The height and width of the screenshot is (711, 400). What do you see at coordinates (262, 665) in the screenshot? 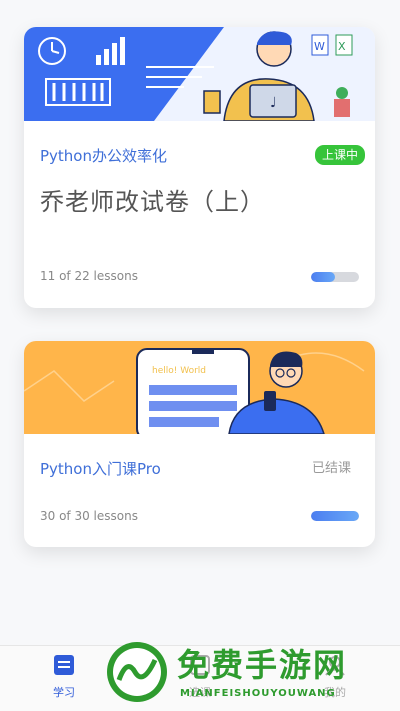
I see `watermark-title: 免费手游网` at bounding box center [262, 665].